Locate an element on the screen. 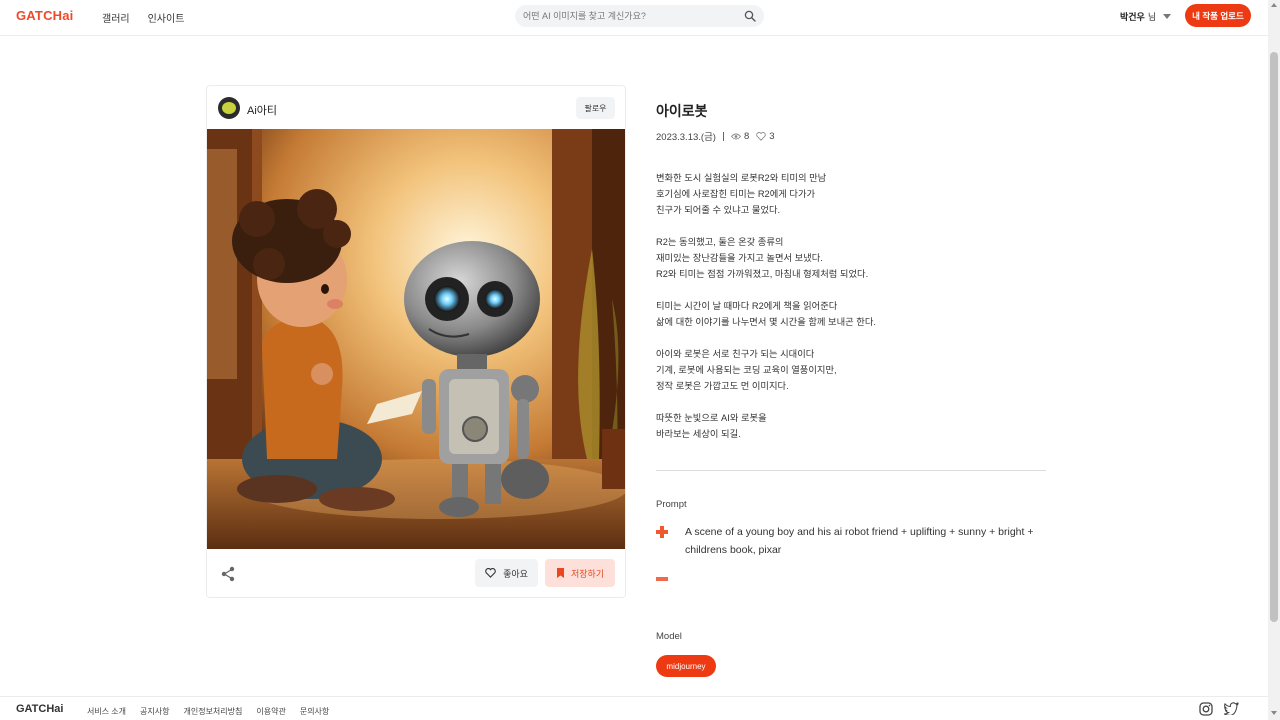 The width and height of the screenshot is (1280, 720). eye-icon is located at coordinates (735, 136).